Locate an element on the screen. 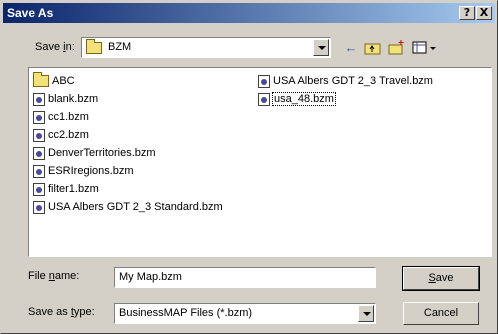 This screenshot has width=498, height=334. save-in-label-pre: Save is located at coordinates (49, 47).